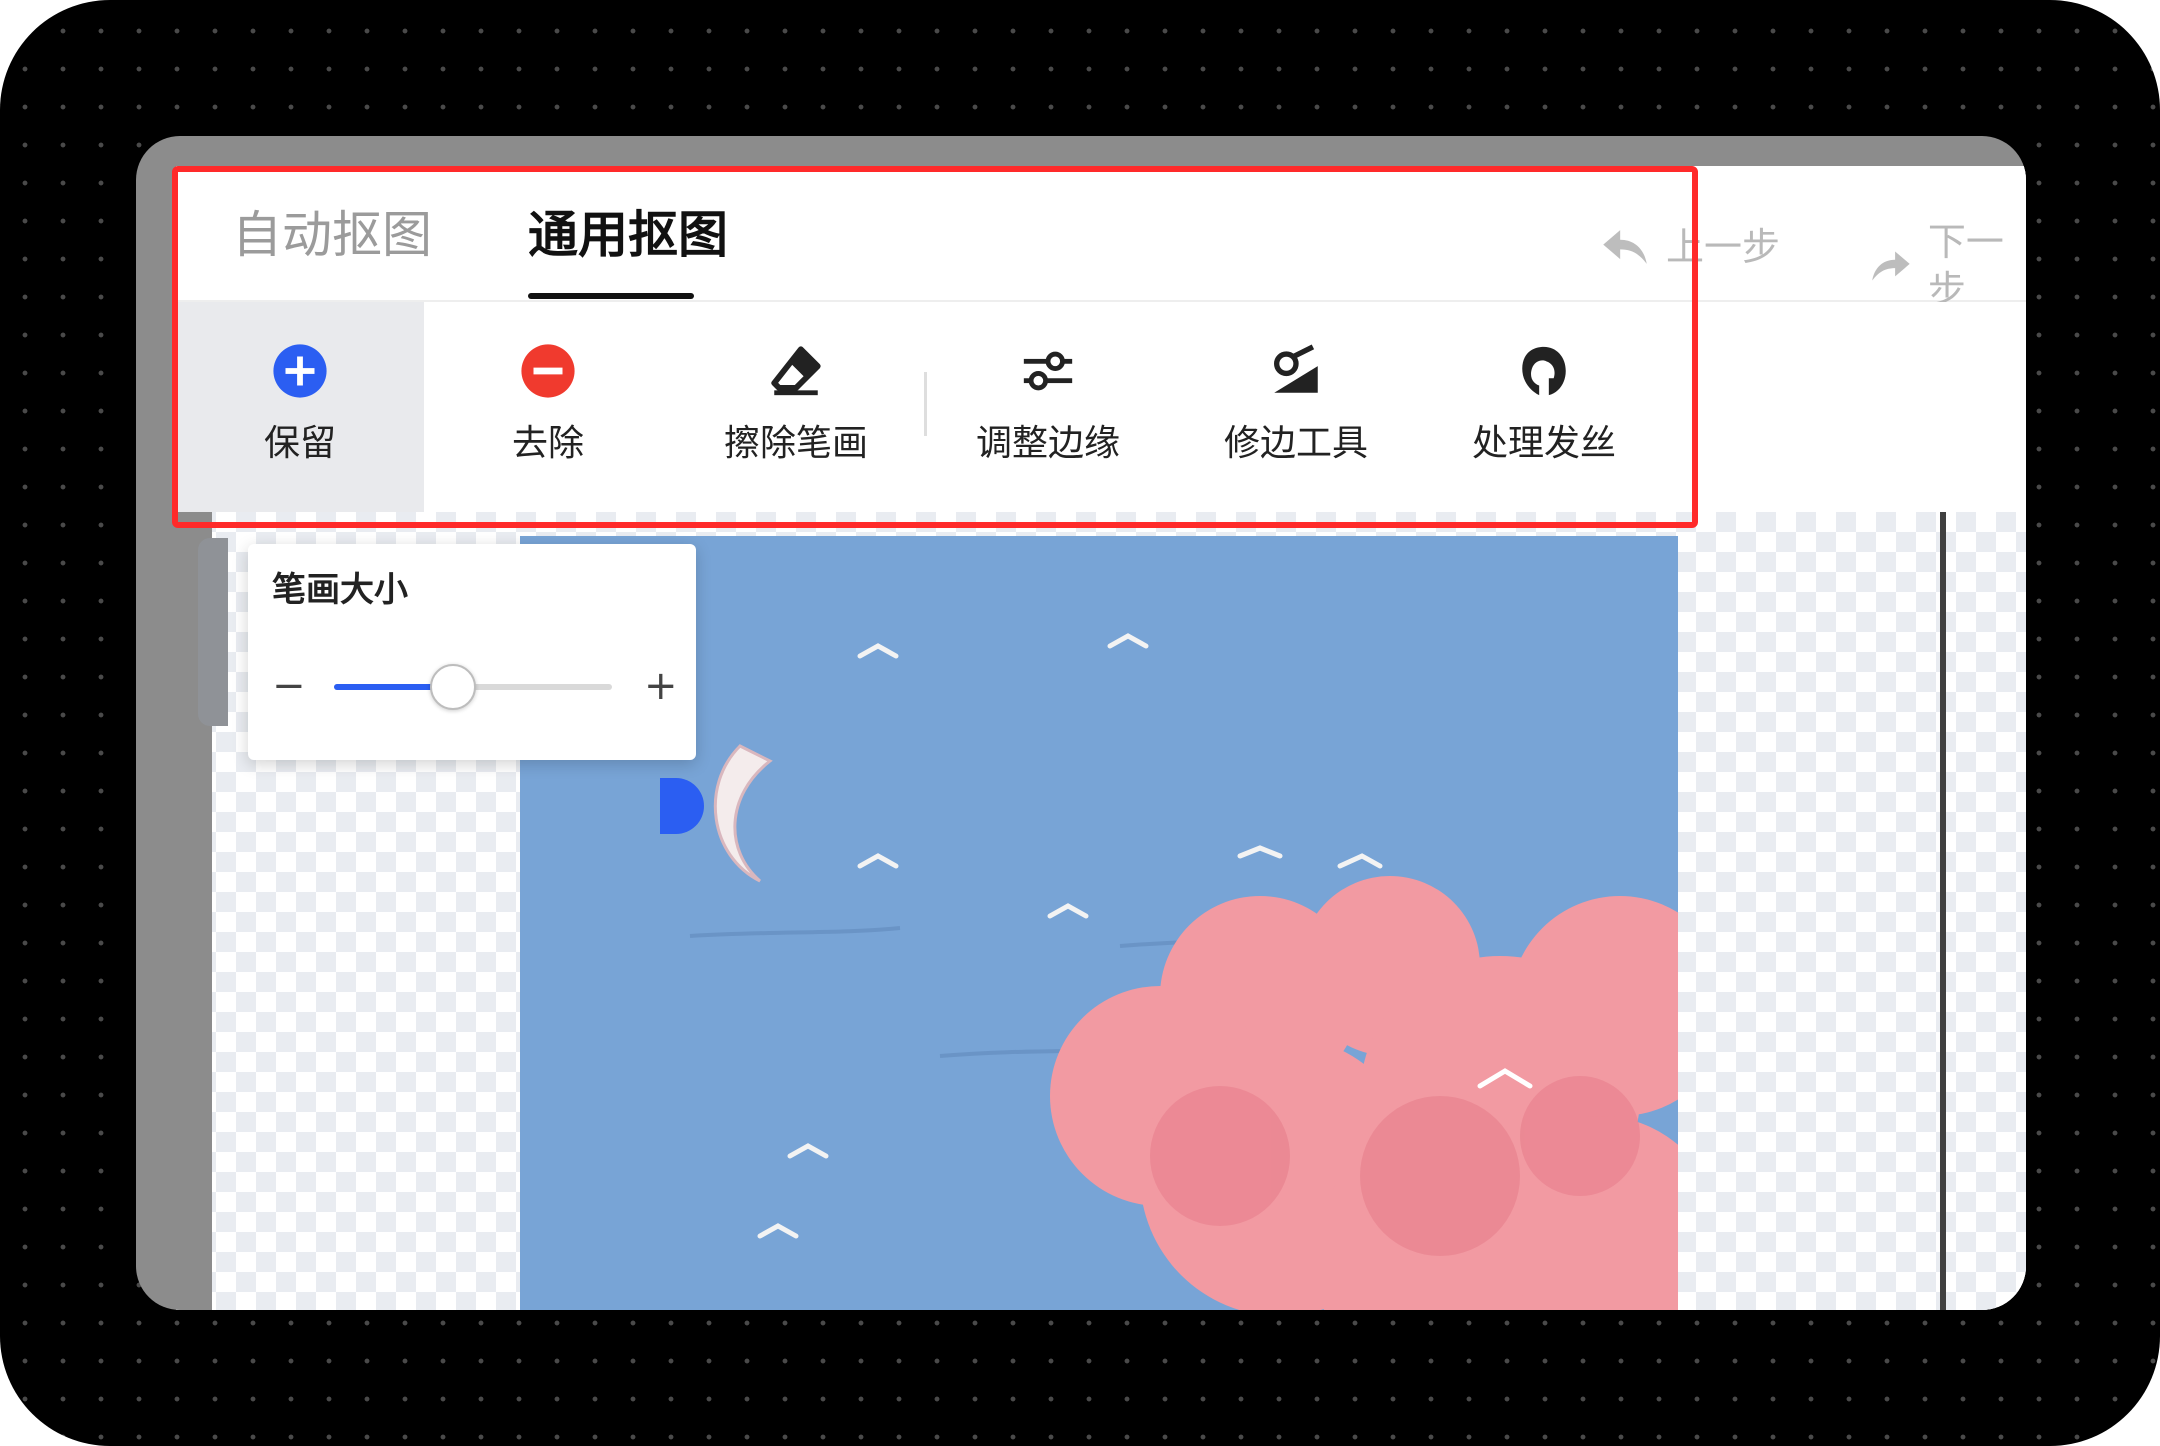 This screenshot has height=1446, width=2160. What do you see at coordinates (472, 652) in the screenshot?
I see `brush-size-panel: 笔画大小 − +` at bounding box center [472, 652].